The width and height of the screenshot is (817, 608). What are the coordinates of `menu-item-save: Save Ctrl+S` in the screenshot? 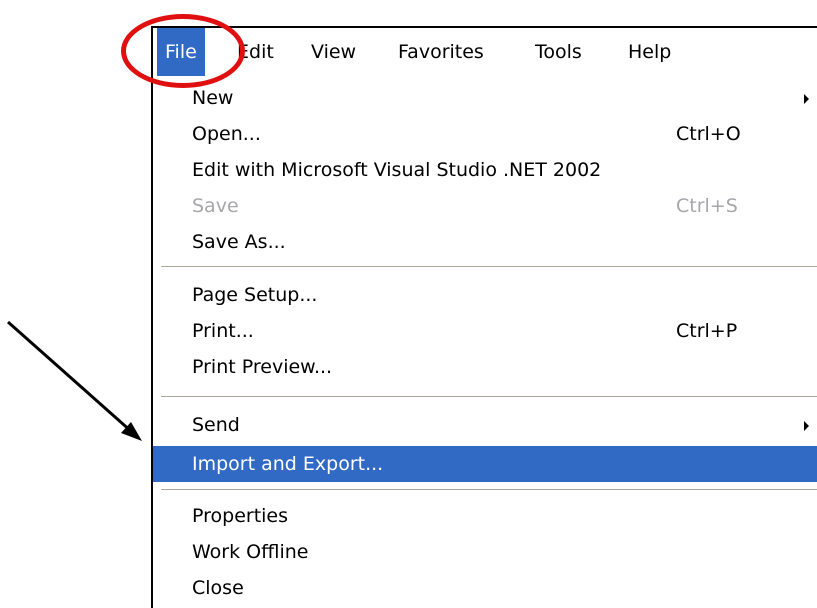 It's located at (485, 206).